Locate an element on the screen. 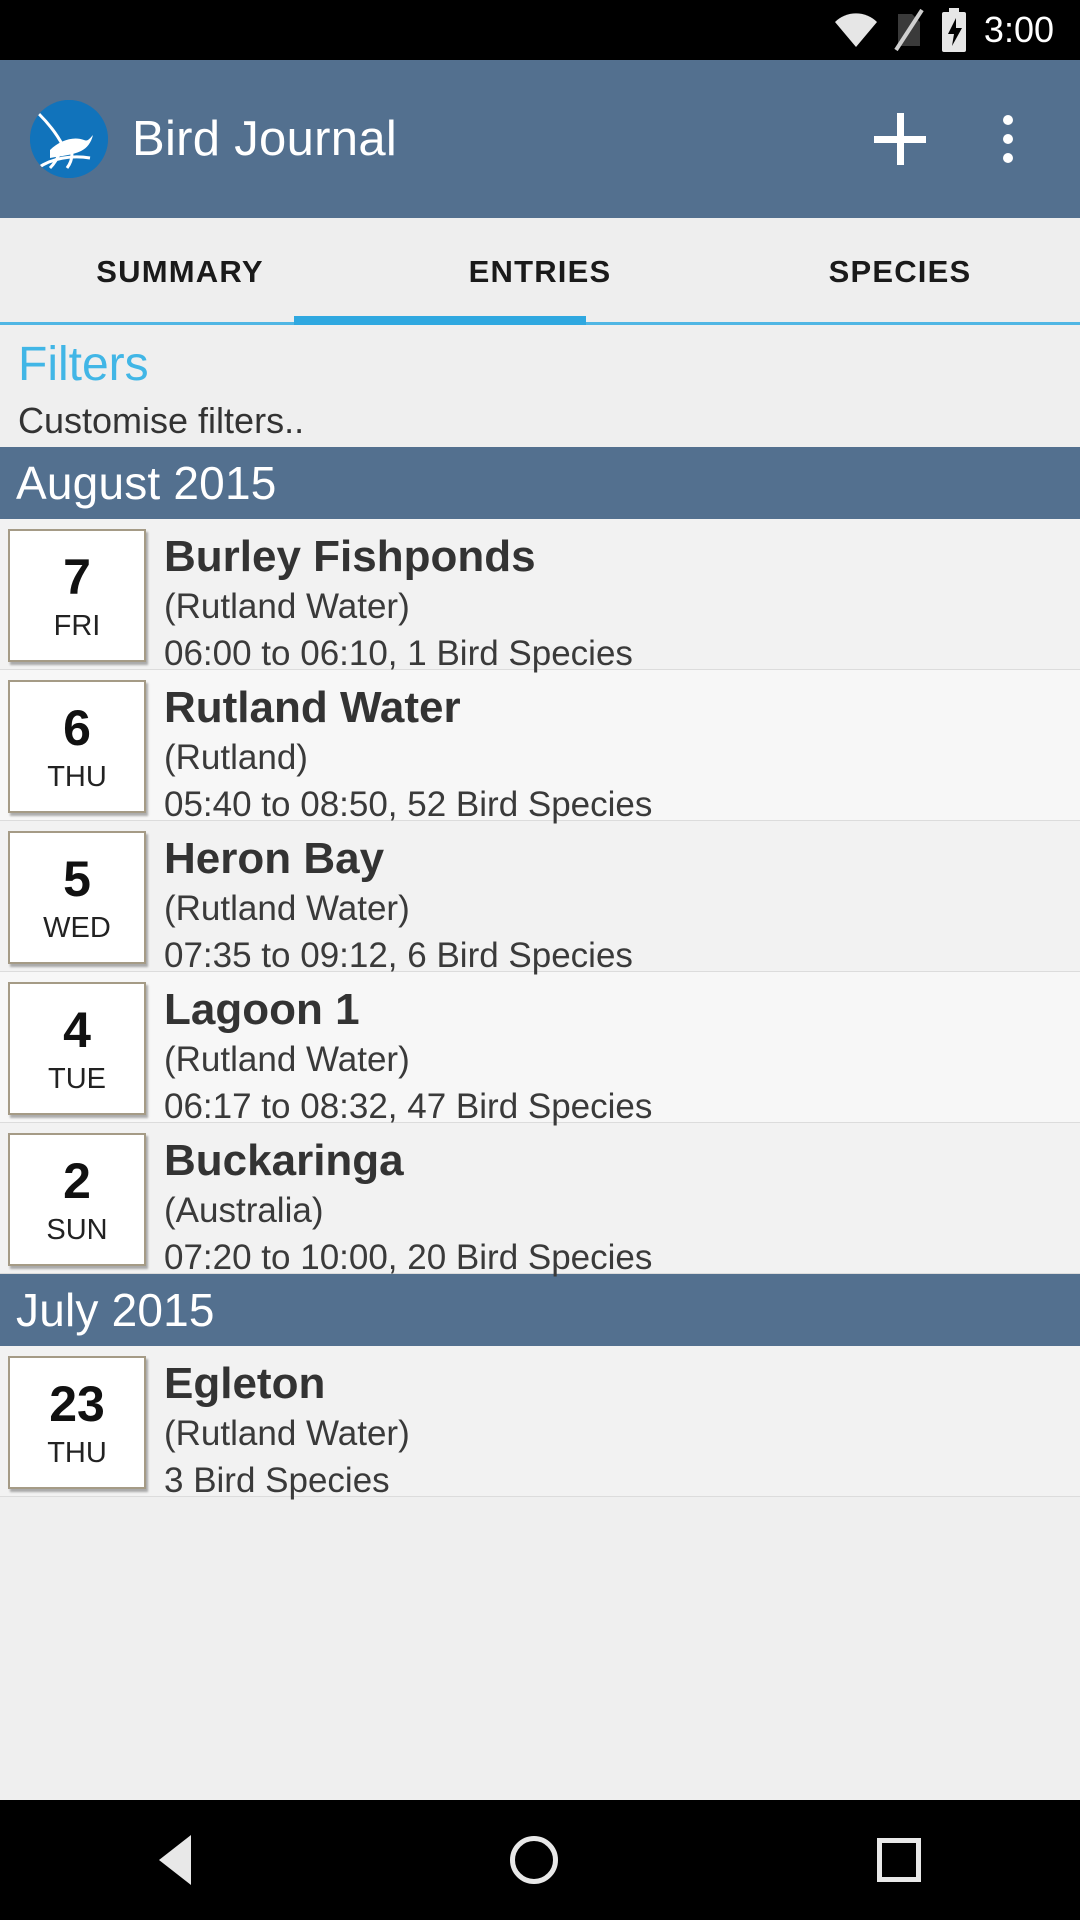  entry-day-number: 6 is located at coordinates (77, 727).